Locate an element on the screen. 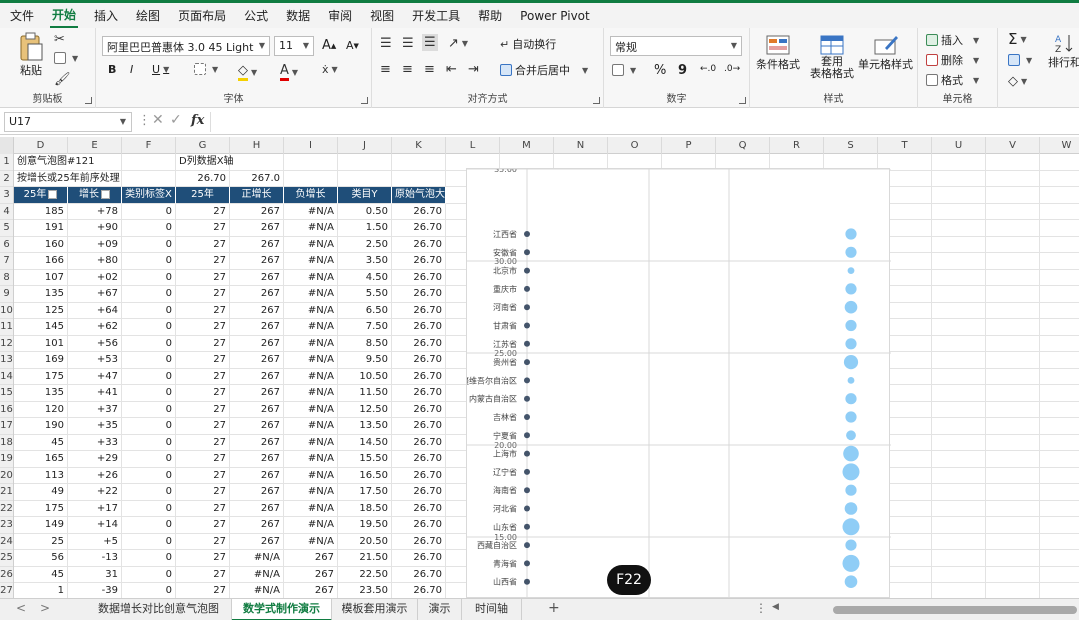 The height and width of the screenshot is (620, 1079). sheet-tab-4: 时间轴 is located at coordinates (492, 609).